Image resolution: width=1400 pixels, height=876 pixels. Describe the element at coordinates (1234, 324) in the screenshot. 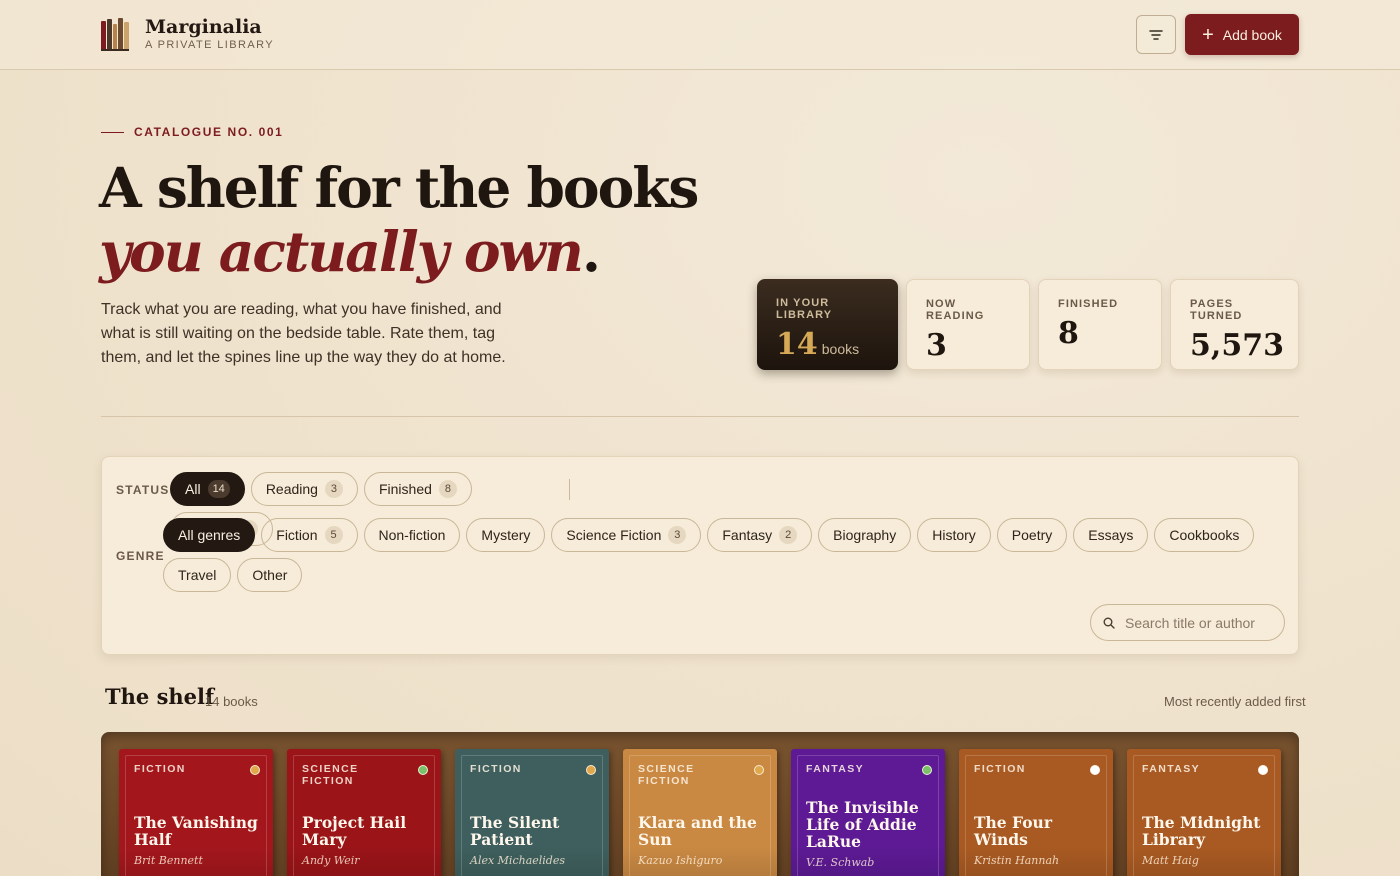

I see `stat-pages-turned: PAGES TURNED 5,573` at that location.